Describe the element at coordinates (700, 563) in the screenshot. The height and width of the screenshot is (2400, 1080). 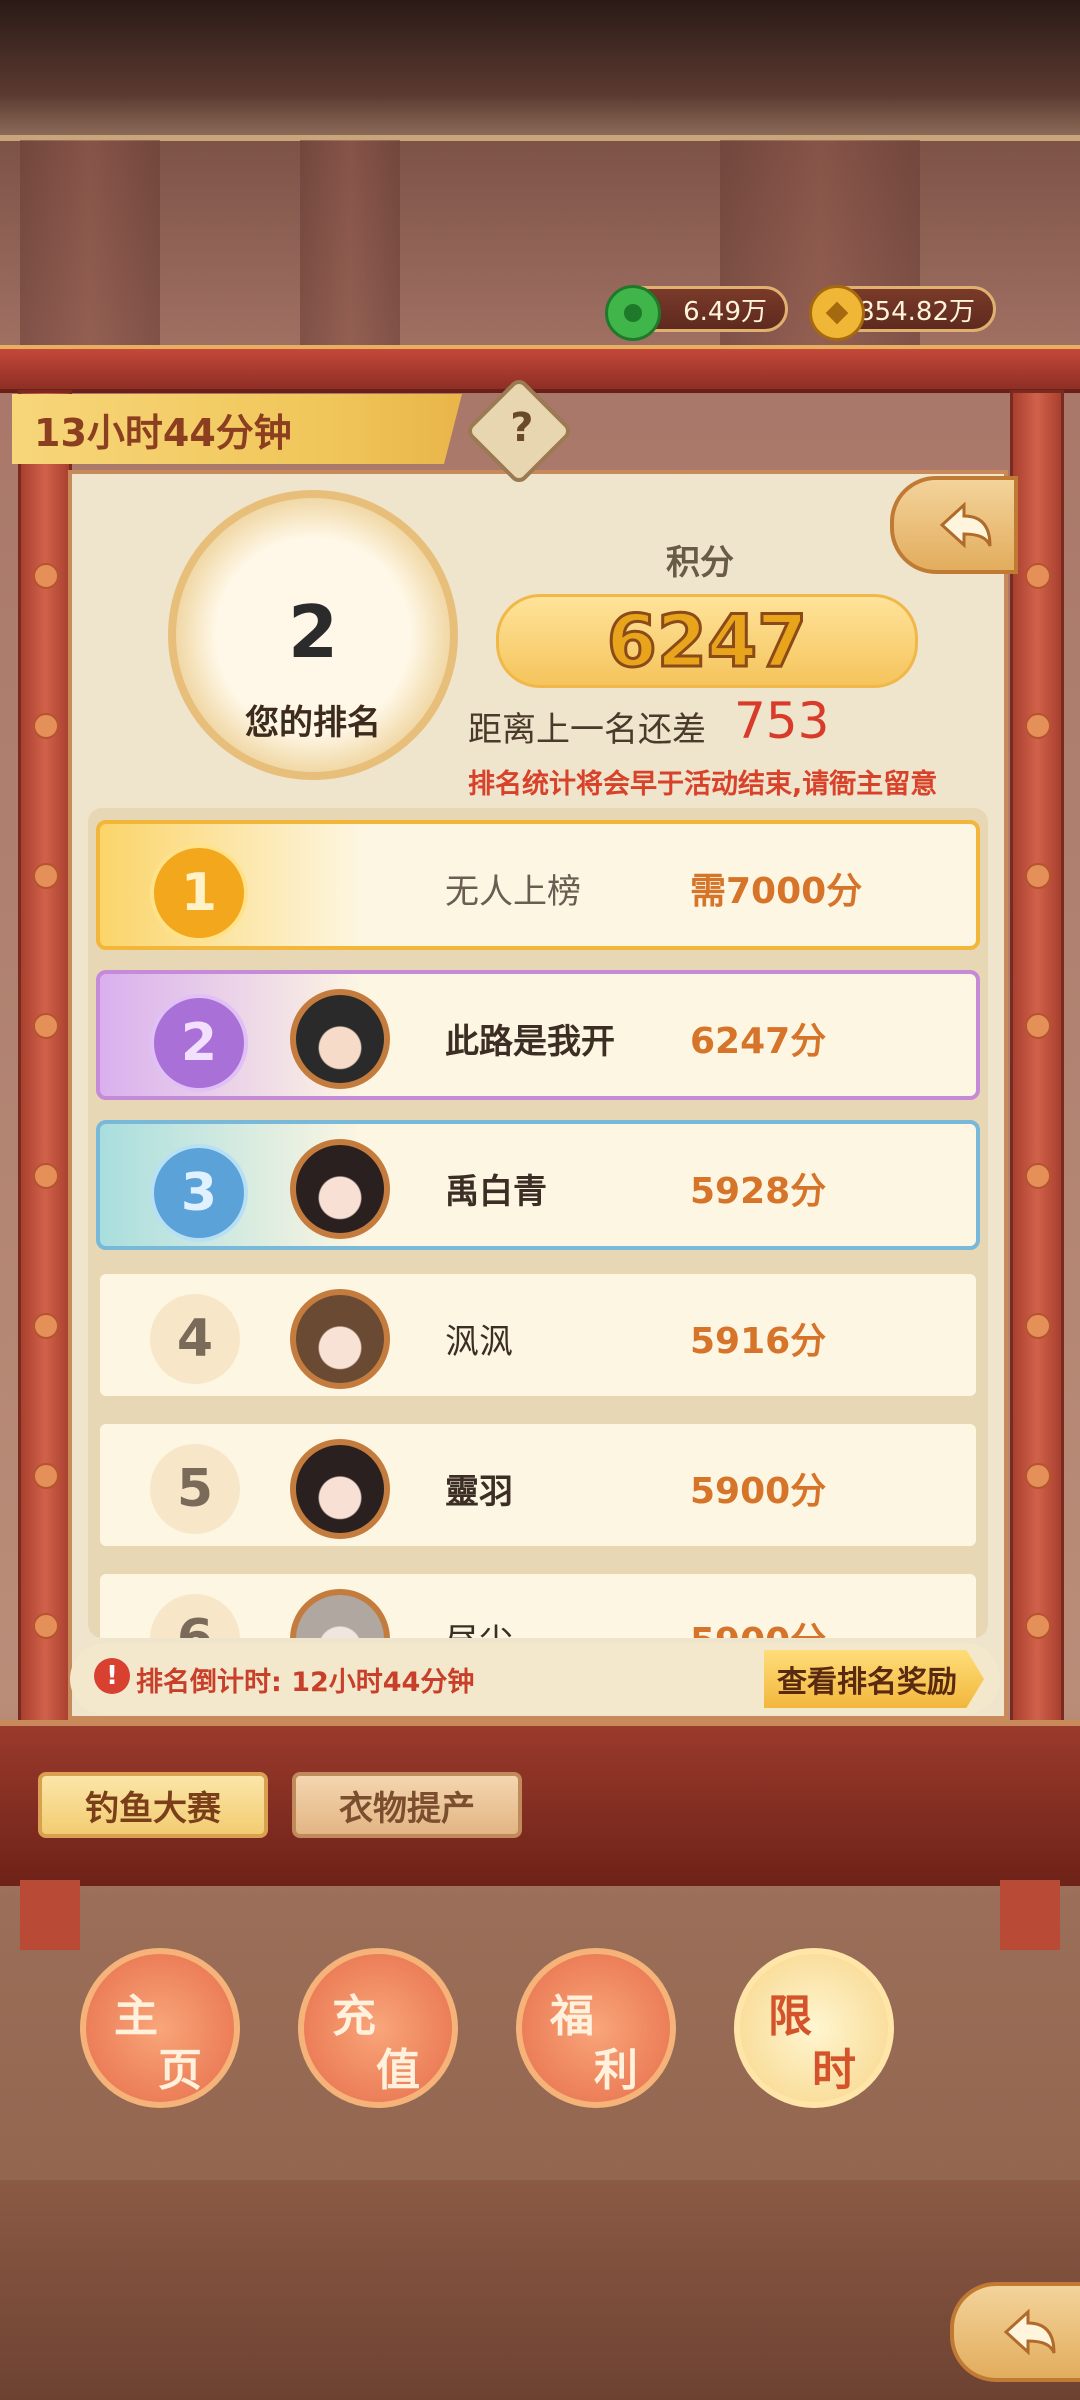
I see `score-title: 积分` at that location.